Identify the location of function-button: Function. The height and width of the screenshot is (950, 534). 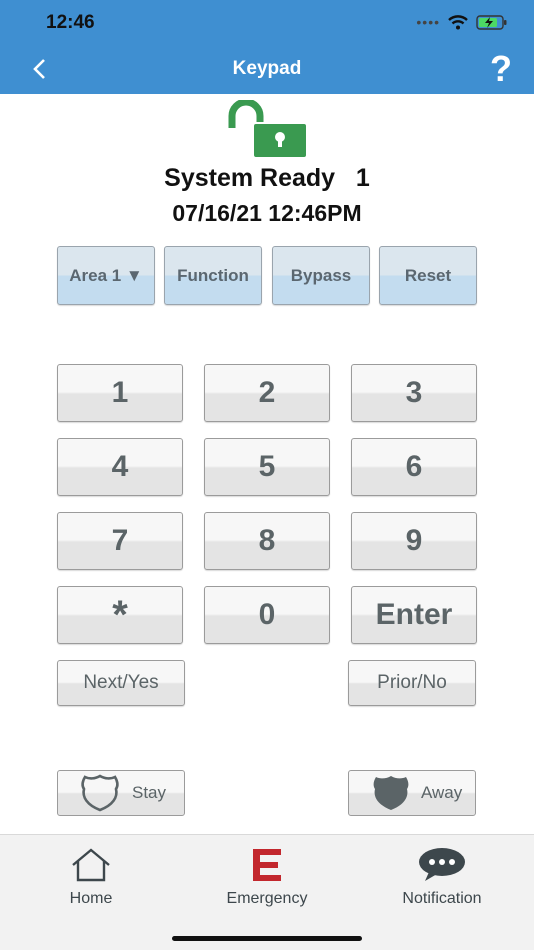
(213, 275).